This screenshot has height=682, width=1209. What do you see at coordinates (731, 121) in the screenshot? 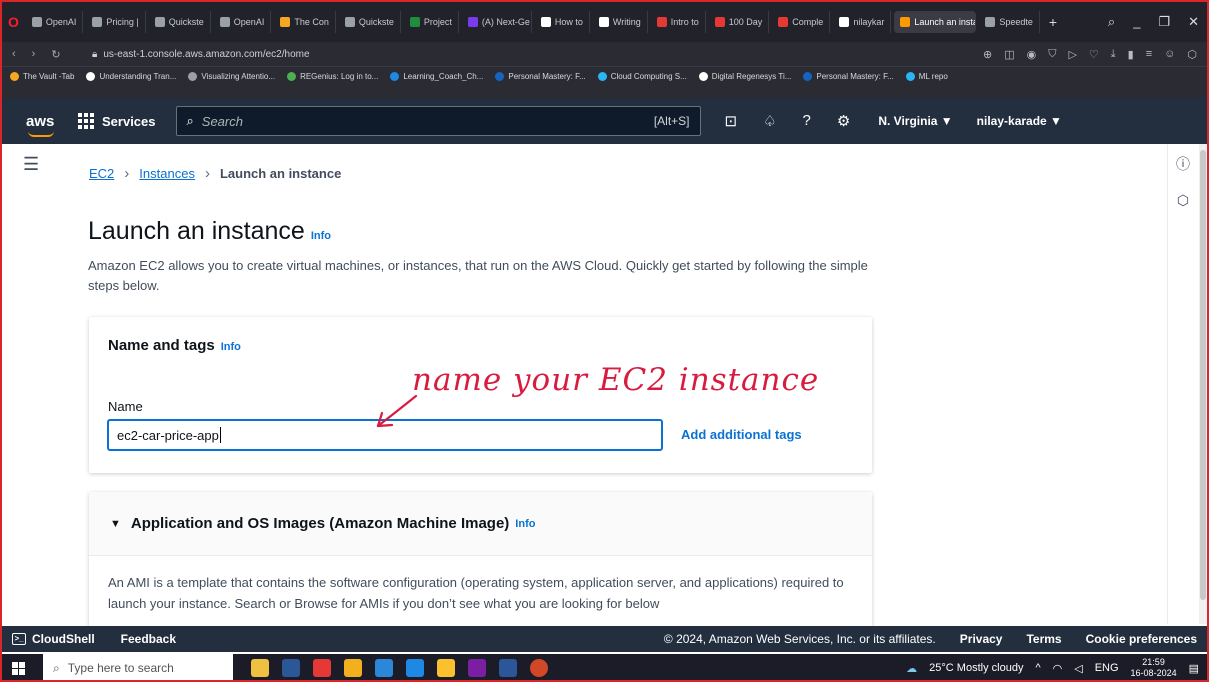
I see `cloudshell-icon: ⊡` at bounding box center [731, 121].